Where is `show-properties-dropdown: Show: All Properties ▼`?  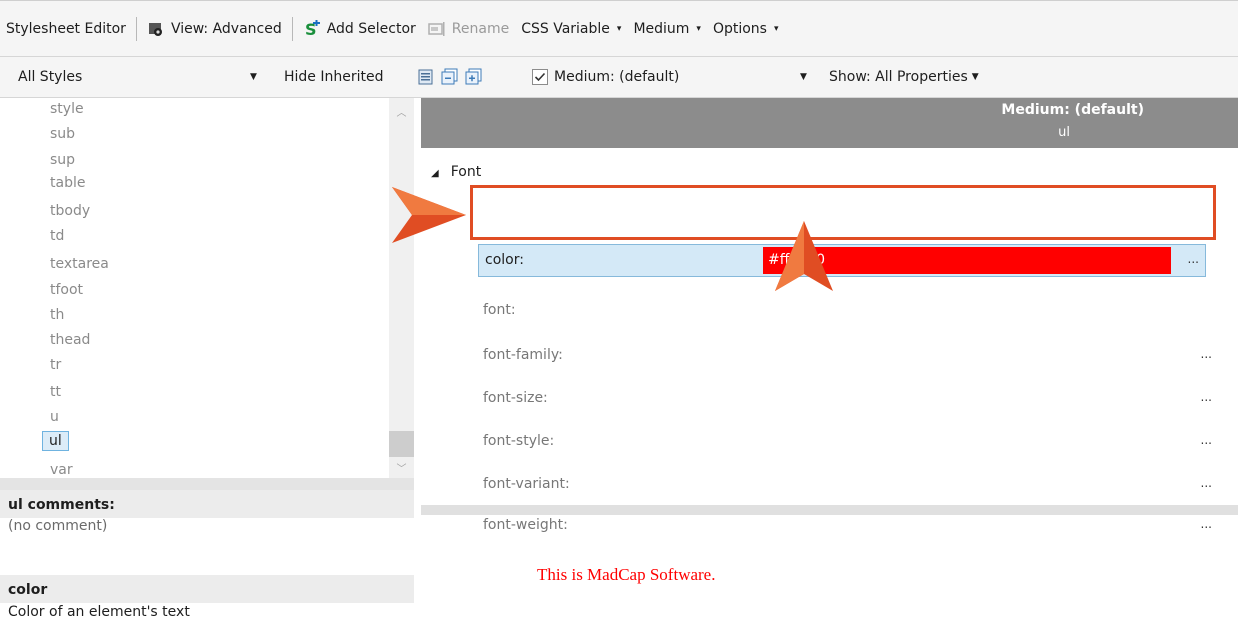 show-properties-dropdown: Show: All Properties ▼ is located at coordinates (904, 77).